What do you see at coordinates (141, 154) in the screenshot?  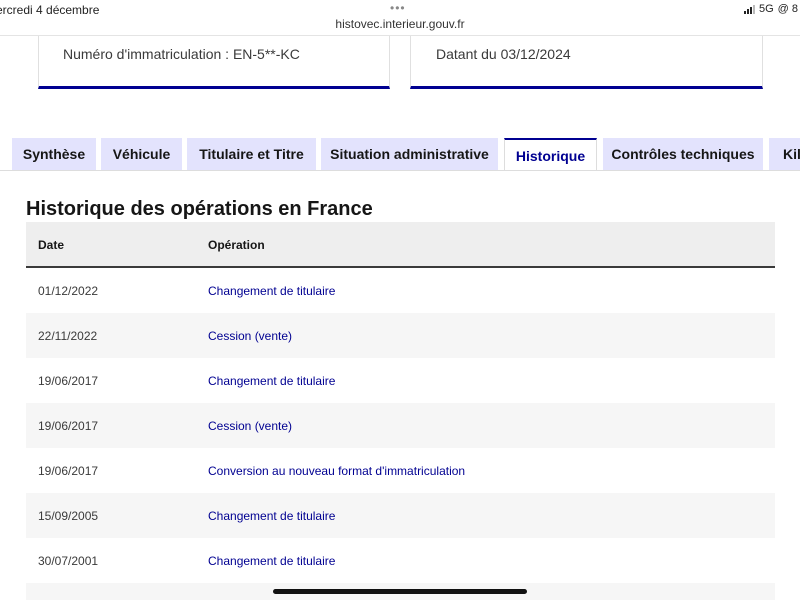 I see `tab-vehicule: Véhicule` at bounding box center [141, 154].